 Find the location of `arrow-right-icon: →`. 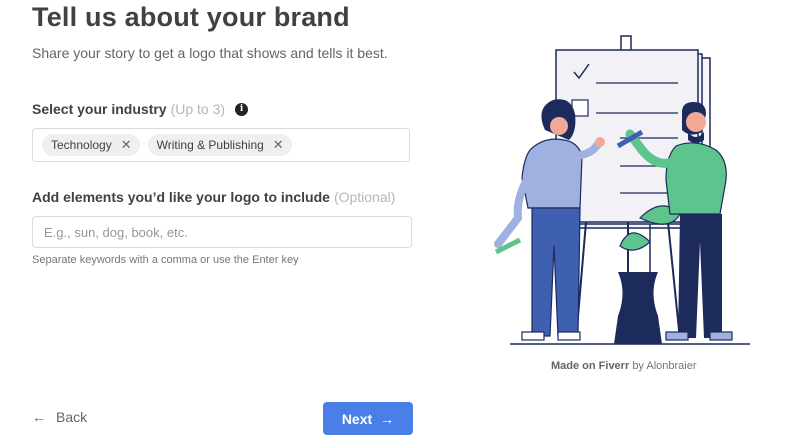

arrow-right-icon: → is located at coordinates (387, 418).